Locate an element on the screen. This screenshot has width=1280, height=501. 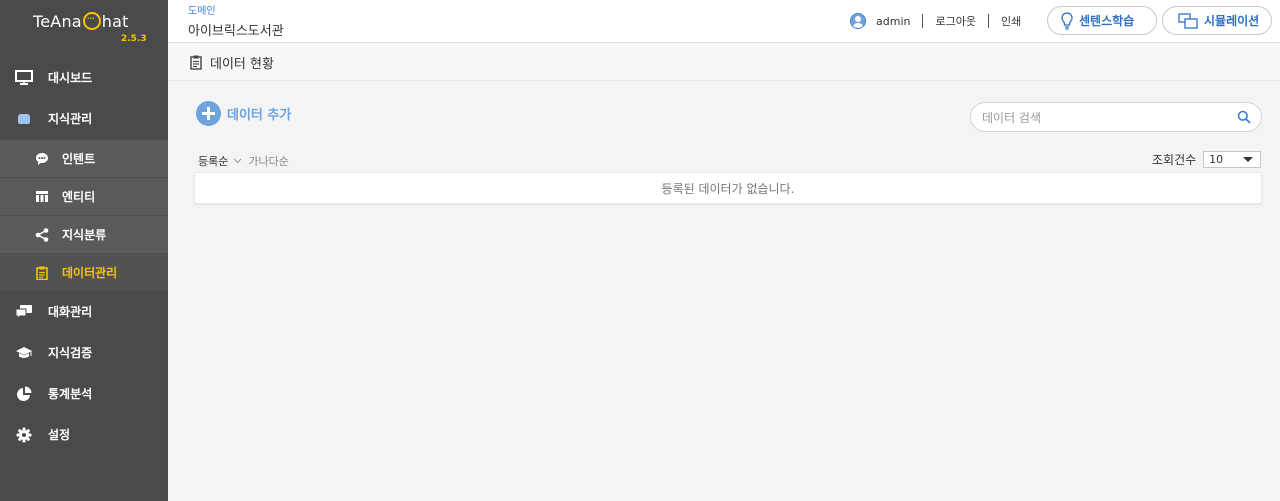
plus-circle-icon is located at coordinates (208, 113).